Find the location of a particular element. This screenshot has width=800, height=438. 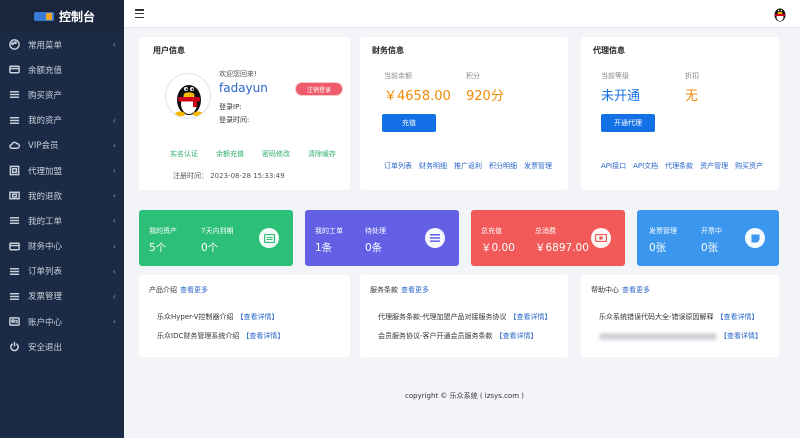

sidebar-item: 发票管理 ‹ is located at coordinates (62, 296).